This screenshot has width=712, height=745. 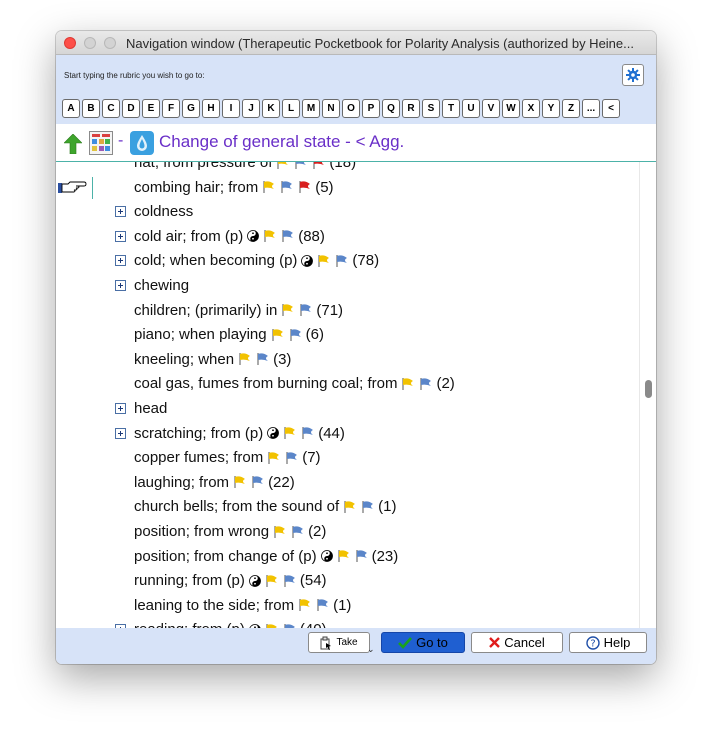 I want to click on tree-row: laughing; from (22), so click(x=346, y=483).